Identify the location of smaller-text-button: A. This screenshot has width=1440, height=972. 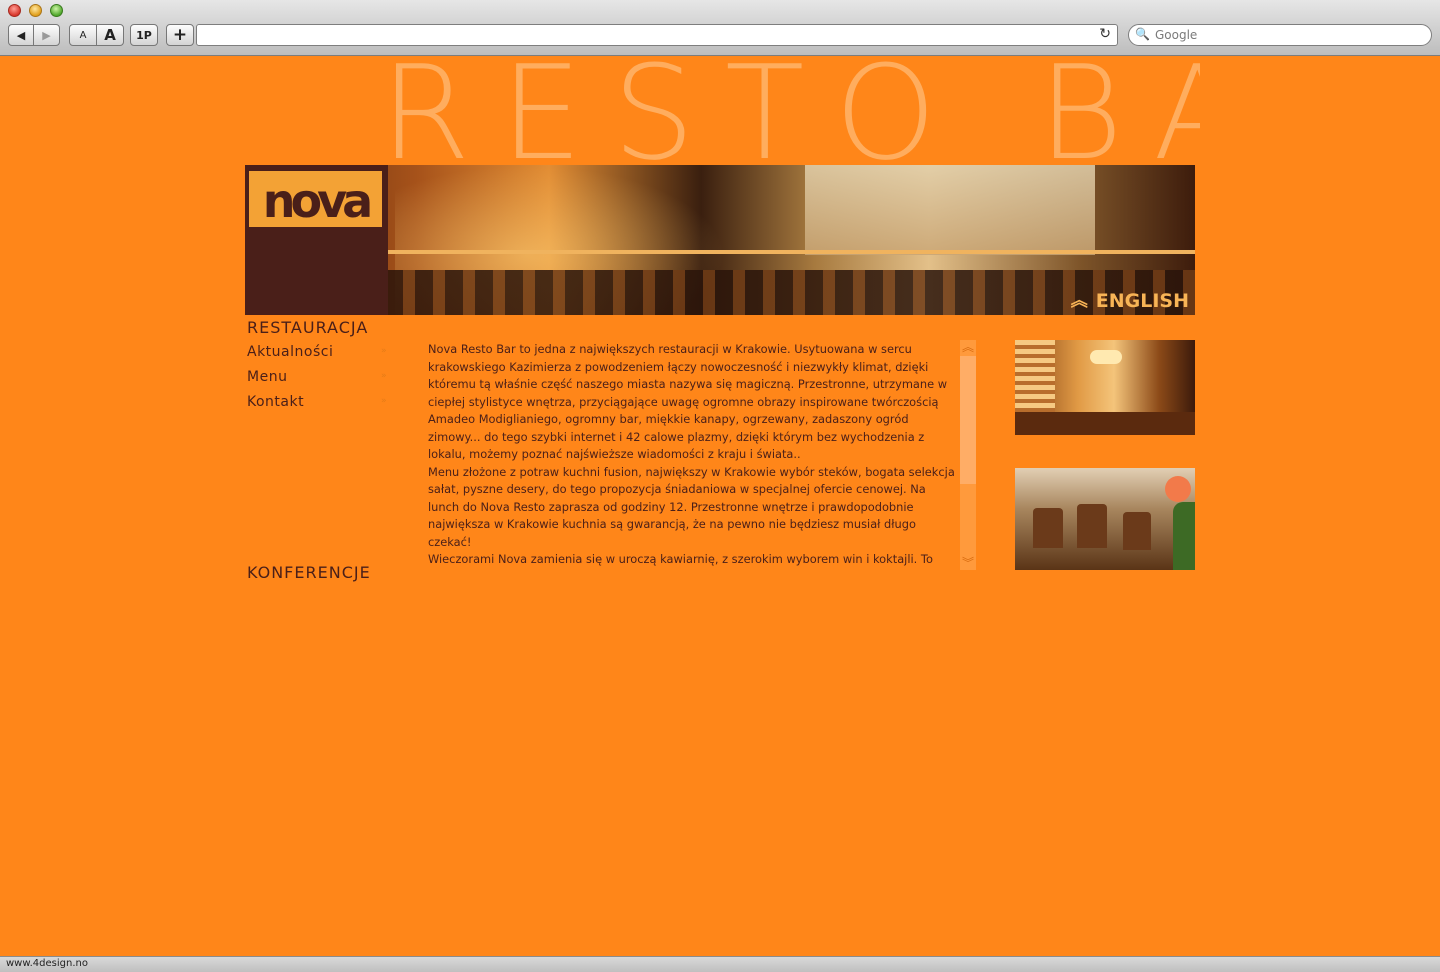
(83, 35).